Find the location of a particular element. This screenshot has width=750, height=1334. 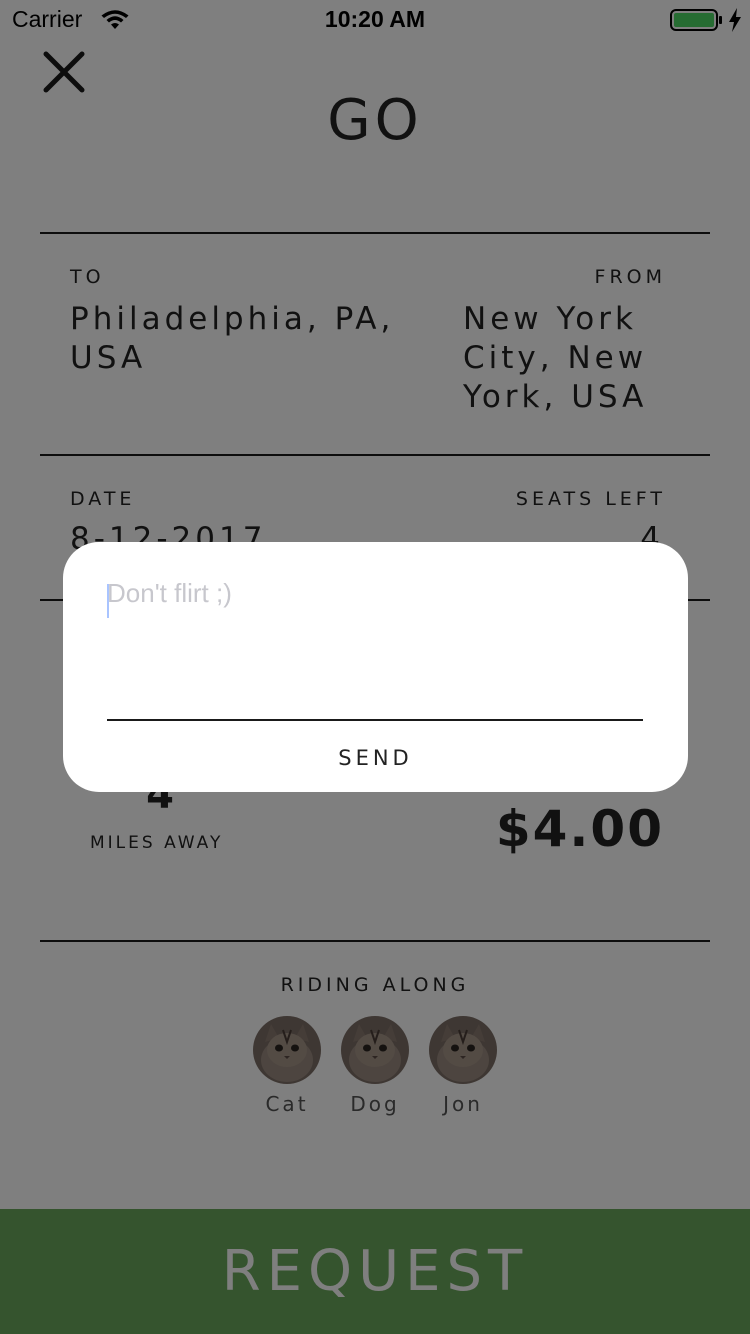

input-underline is located at coordinates (375, 720).